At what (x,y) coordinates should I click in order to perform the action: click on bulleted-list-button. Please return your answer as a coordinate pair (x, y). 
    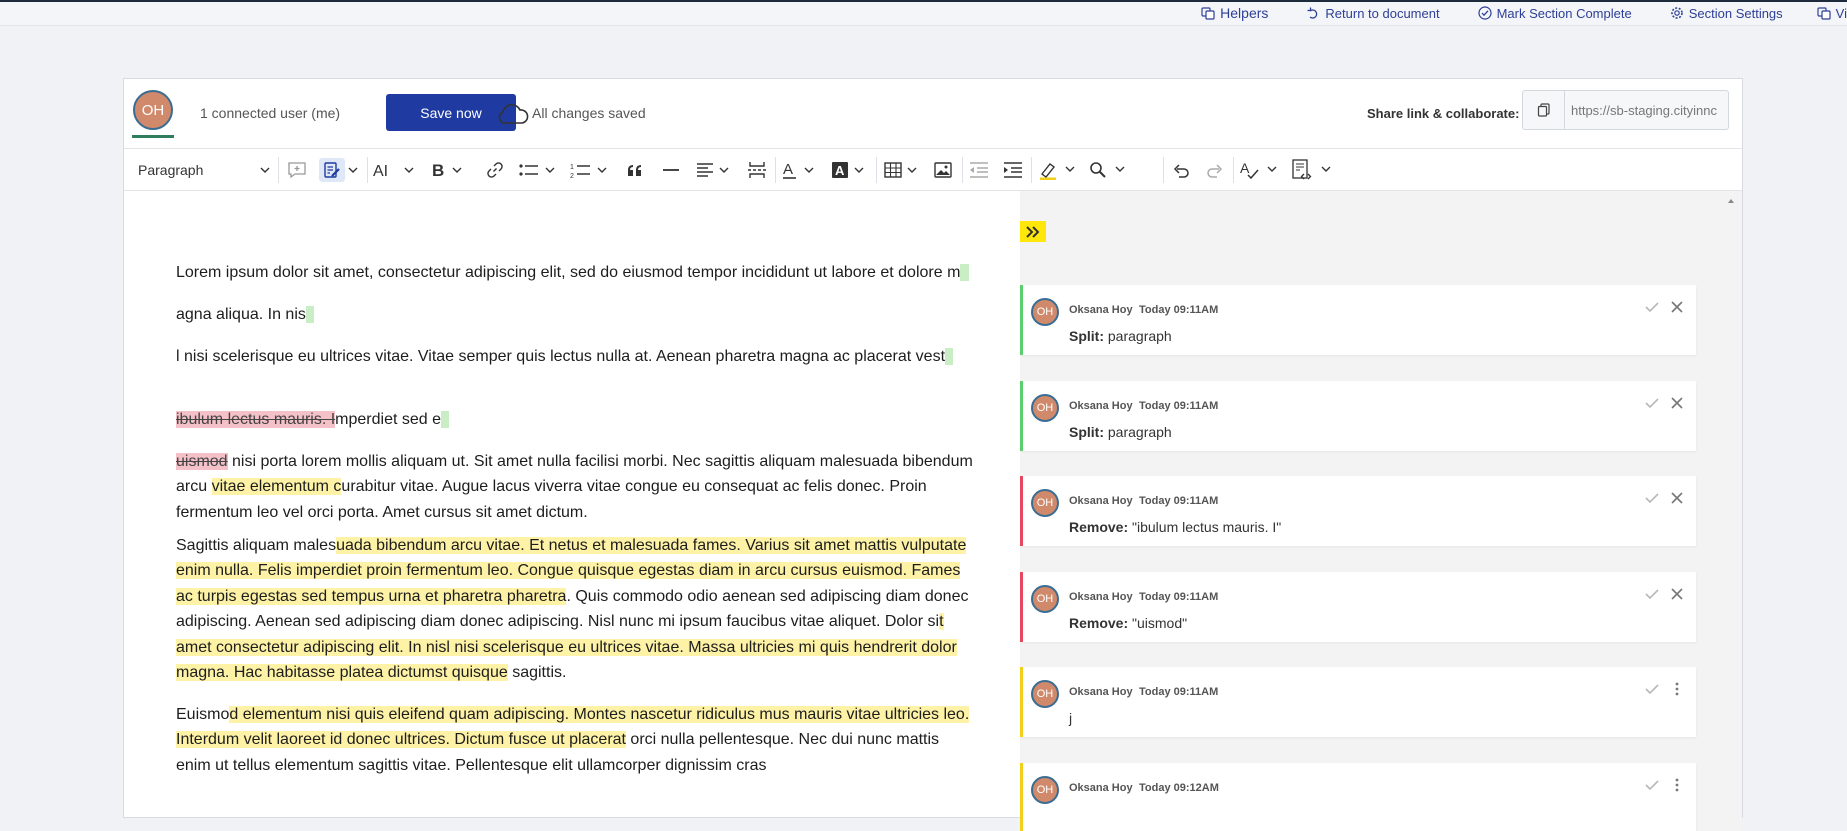
    Looking at the image, I should click on (538, 170).